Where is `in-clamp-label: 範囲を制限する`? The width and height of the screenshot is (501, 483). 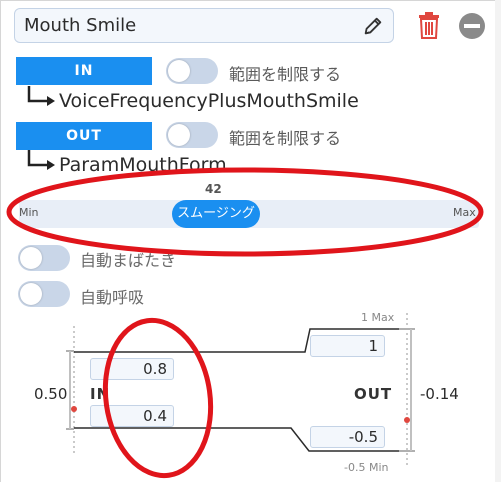
in-clamp-label: 範囲を制限する is located at coordinates (285, 74).